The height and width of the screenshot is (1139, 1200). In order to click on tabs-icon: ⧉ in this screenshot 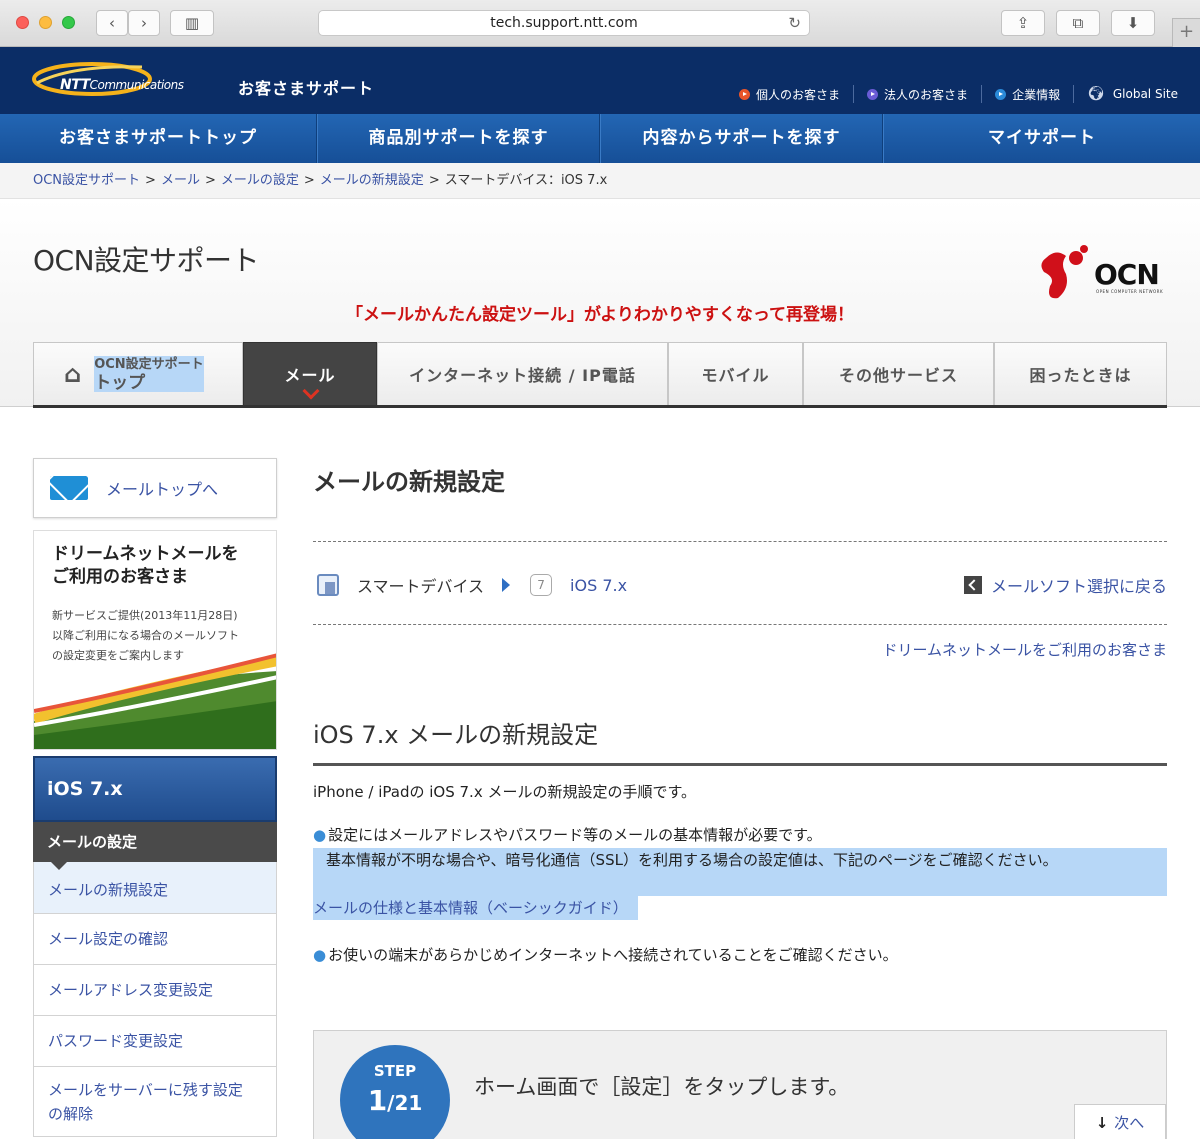, I will do `click(1078, 23)`.